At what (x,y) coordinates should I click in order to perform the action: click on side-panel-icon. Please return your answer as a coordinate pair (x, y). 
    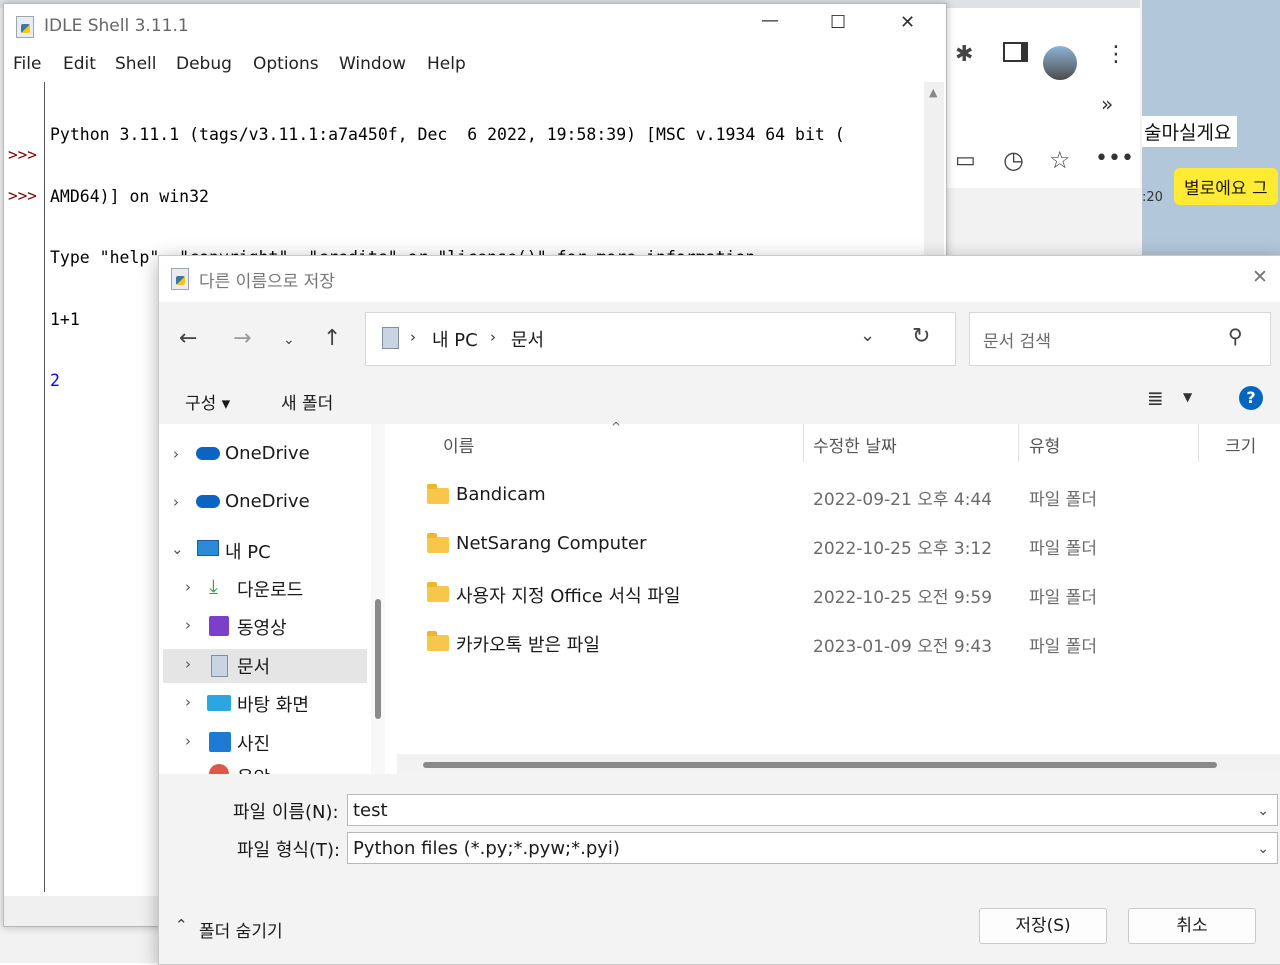
    Looking at the image, I should click on (1015, 52).